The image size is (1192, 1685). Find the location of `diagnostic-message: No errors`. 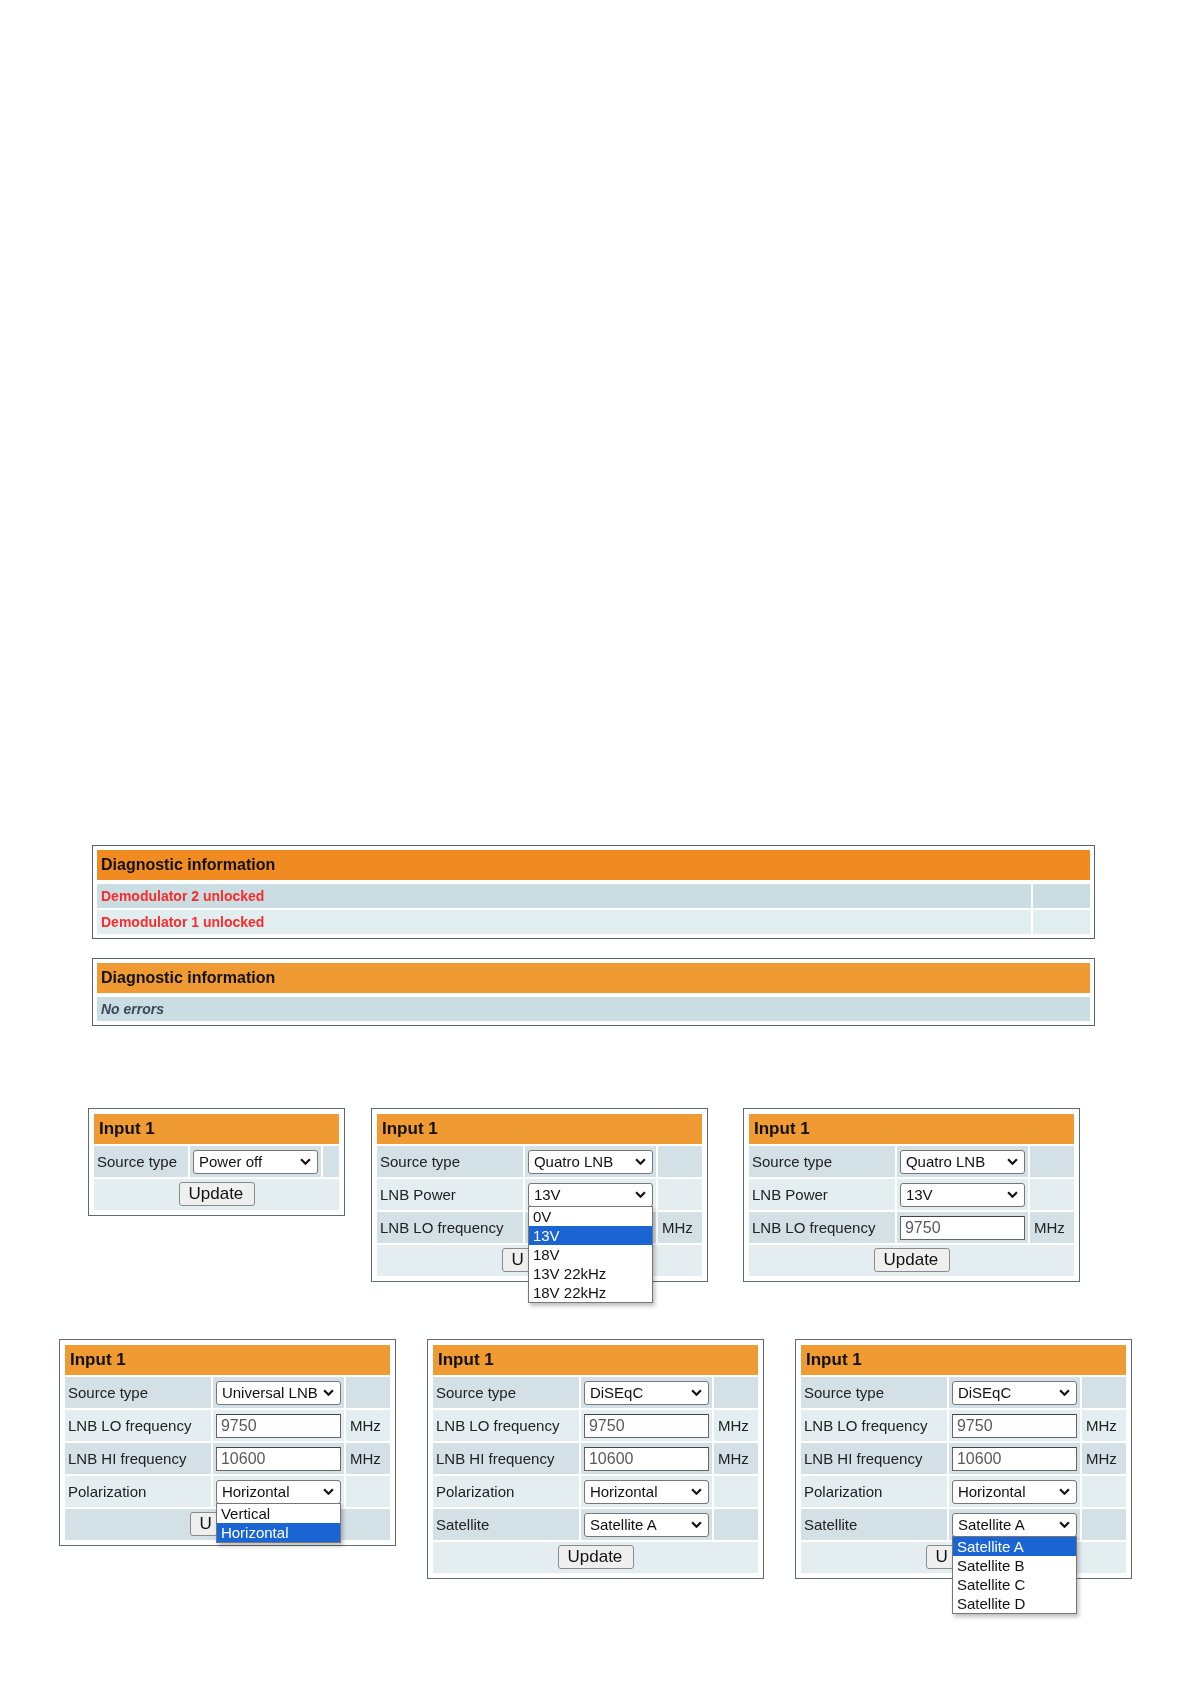

diagnostic-message: No errors is located at coordinates (593, 1008).